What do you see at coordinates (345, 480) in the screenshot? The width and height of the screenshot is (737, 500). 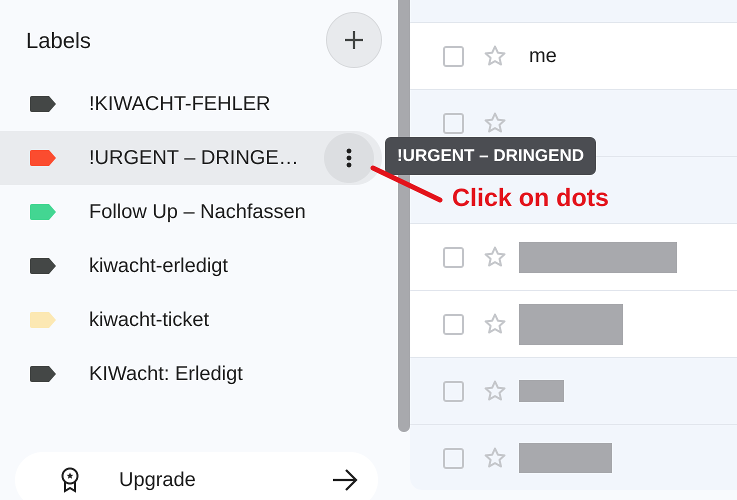 I see `arrow-right-icon` at bounding box center [345, 480].